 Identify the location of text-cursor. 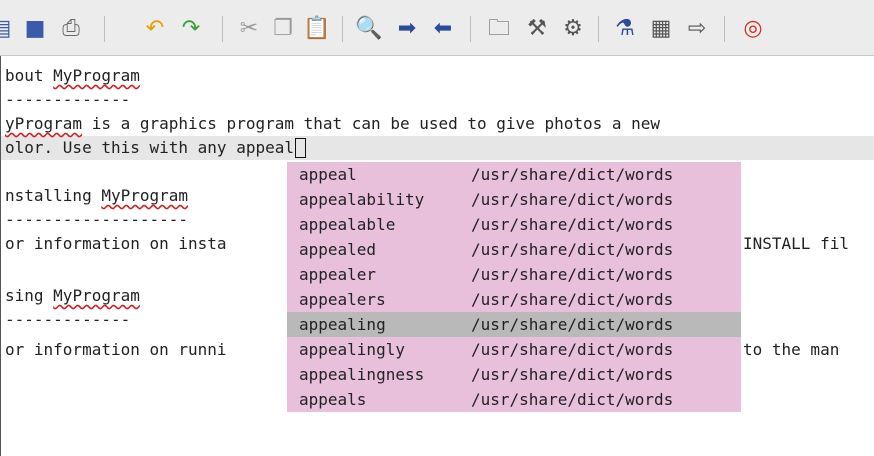
(300, 148).